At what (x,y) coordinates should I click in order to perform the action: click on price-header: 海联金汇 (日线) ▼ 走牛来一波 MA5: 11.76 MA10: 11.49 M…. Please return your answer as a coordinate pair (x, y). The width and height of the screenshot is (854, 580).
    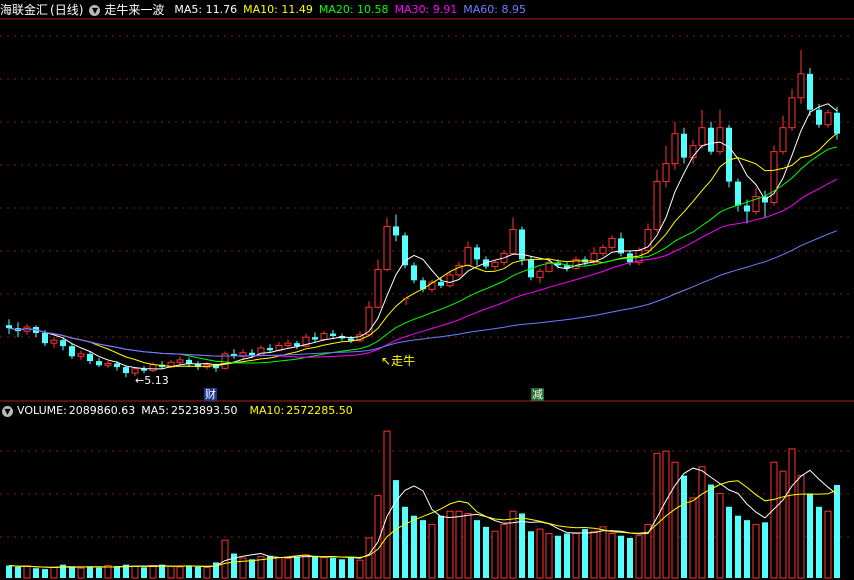
    Looking at the image, I should click on (269, 10).